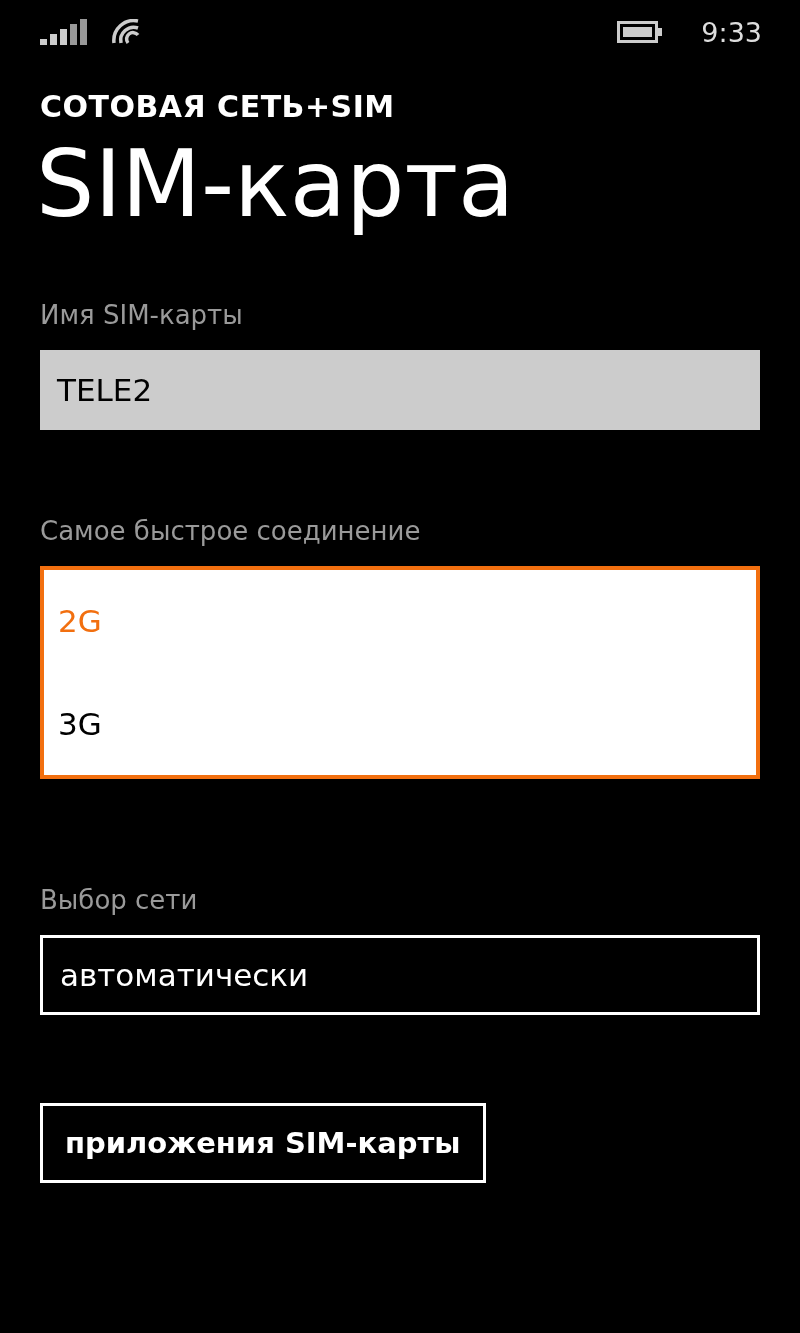 The width and height of the screenshot is (800, 1333). I want to click on connection-option: 3G, so click(400, 723).